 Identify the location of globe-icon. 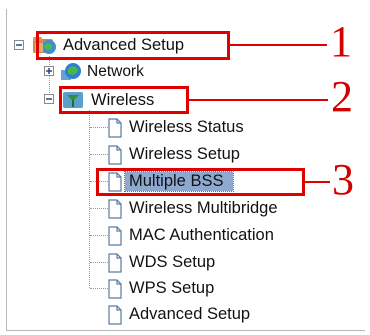
(71, 72).